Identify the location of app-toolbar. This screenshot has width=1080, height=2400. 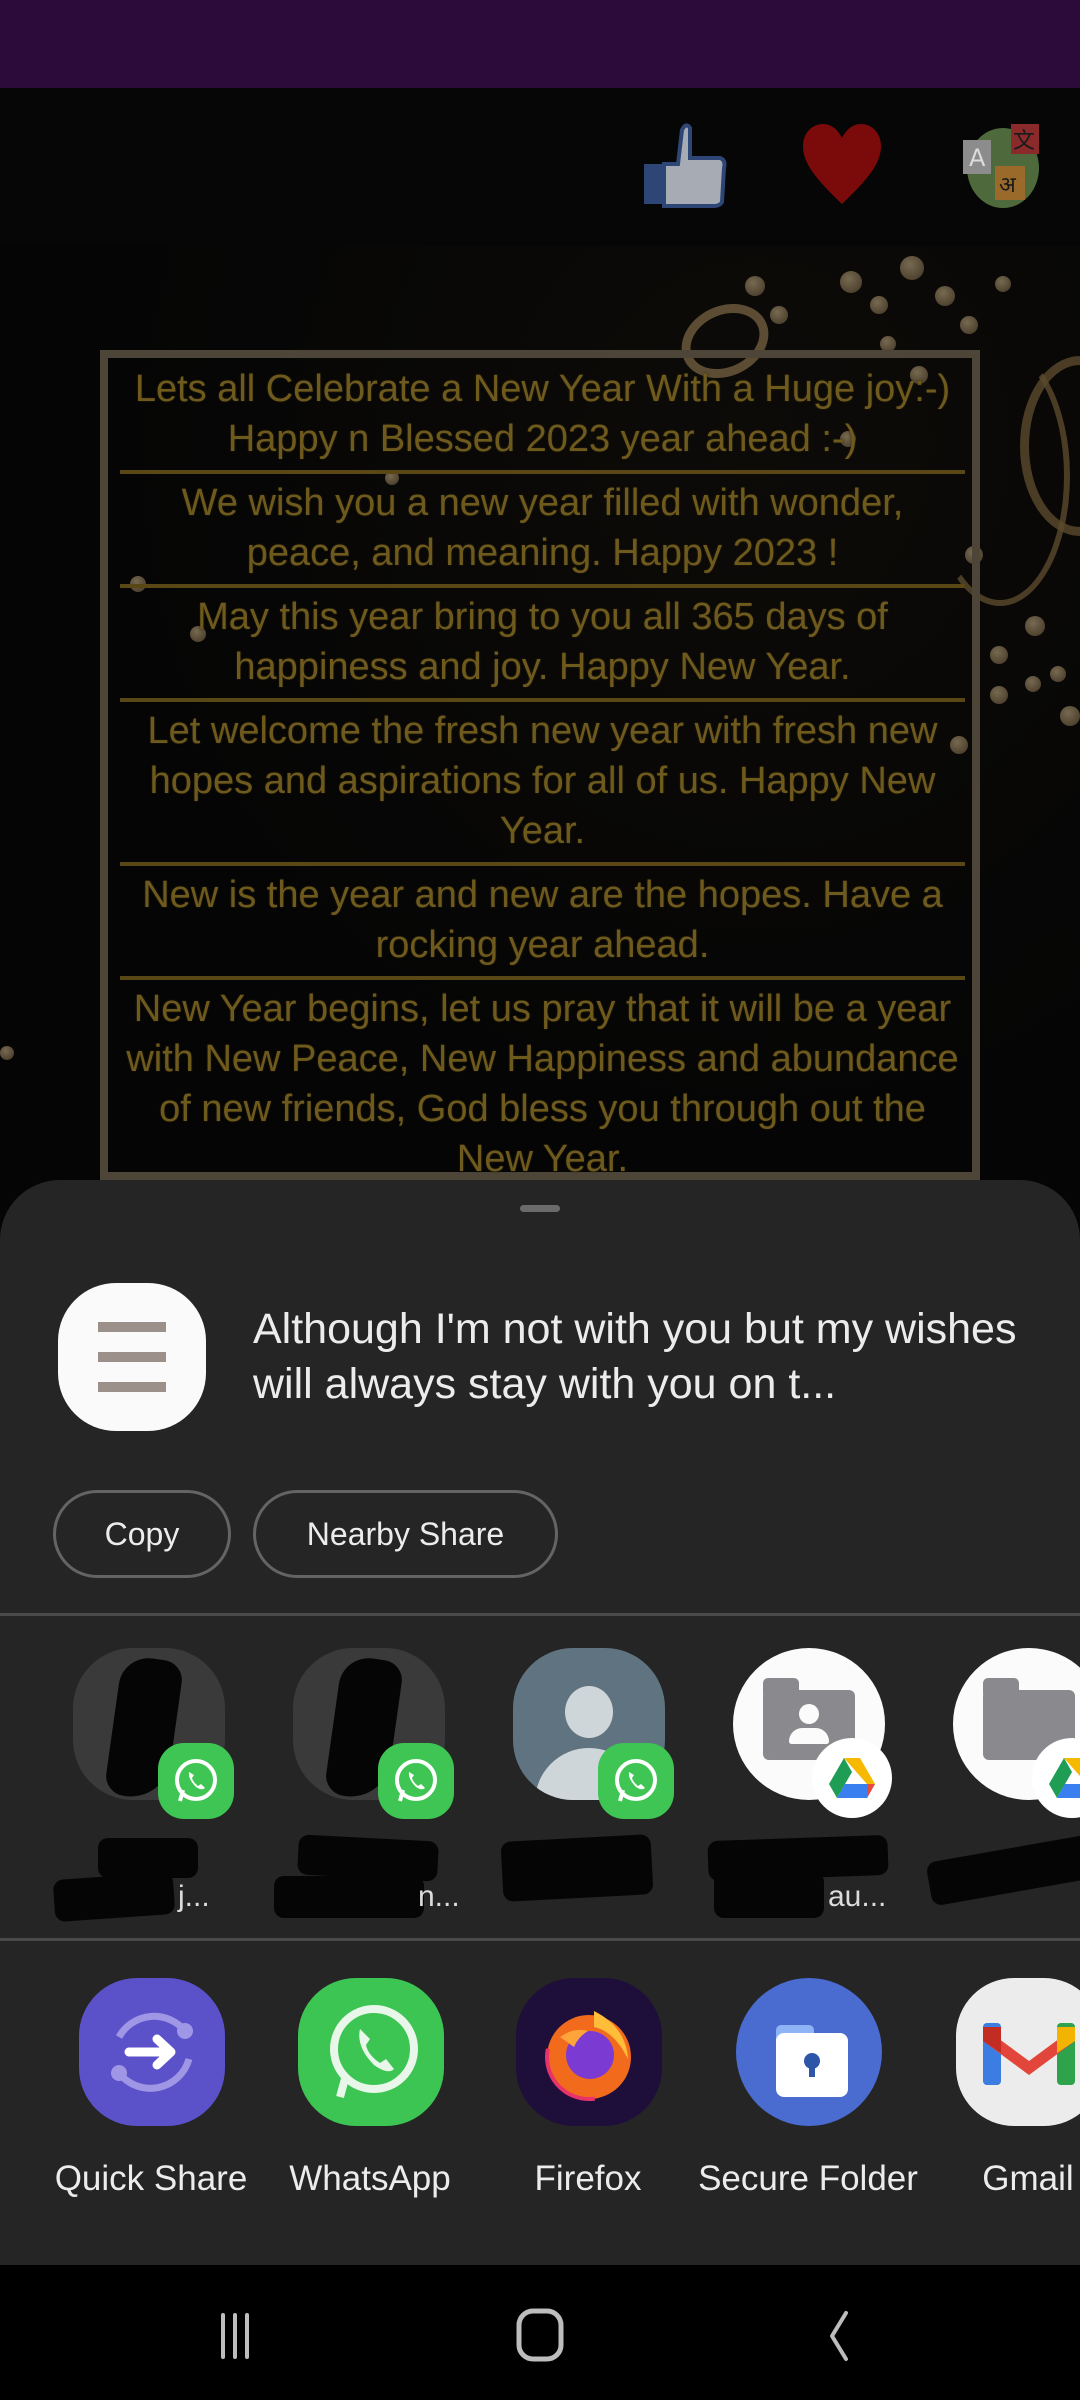
(540, 167).